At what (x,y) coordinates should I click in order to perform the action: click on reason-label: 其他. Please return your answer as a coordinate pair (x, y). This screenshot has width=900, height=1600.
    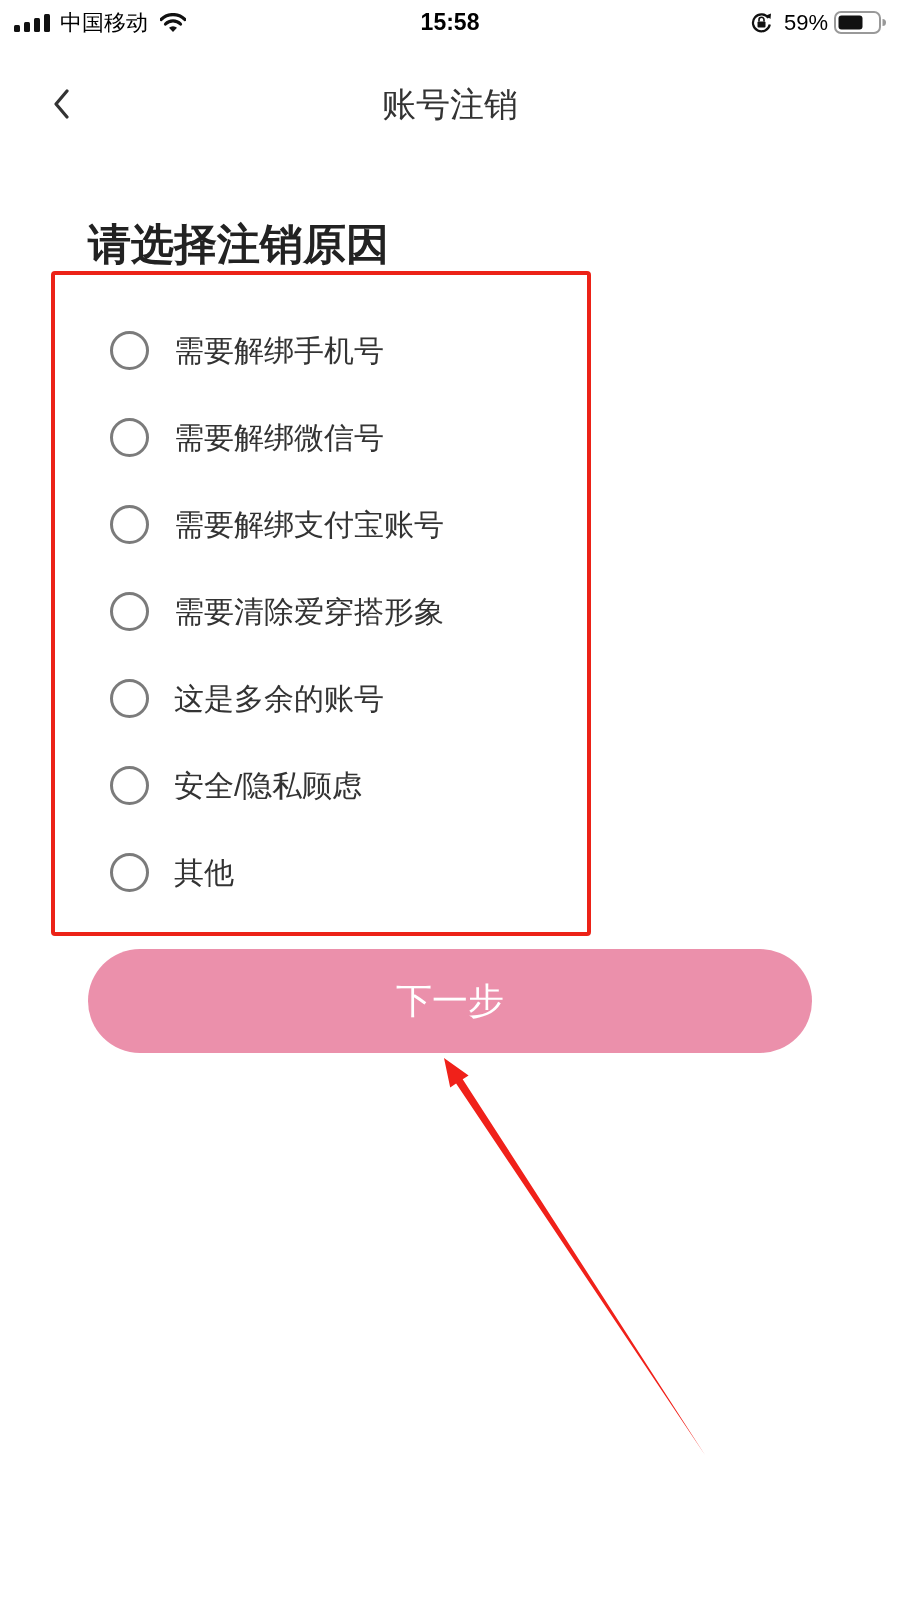
    Looking at the image, I should click on (204, 872).